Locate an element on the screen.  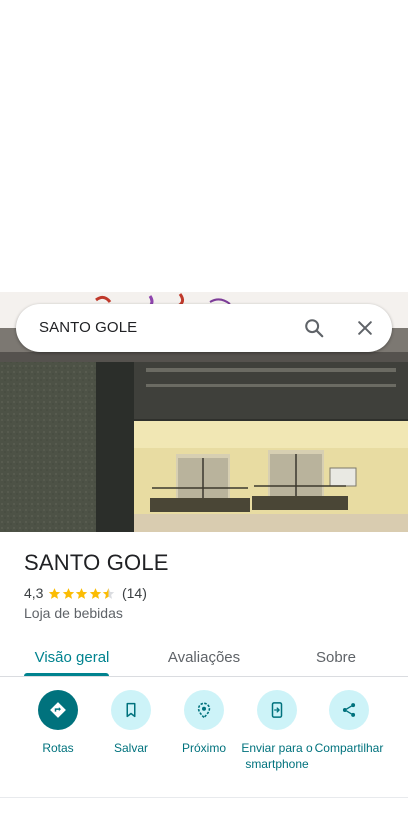
star-rating is located at coordinates (82, 593).